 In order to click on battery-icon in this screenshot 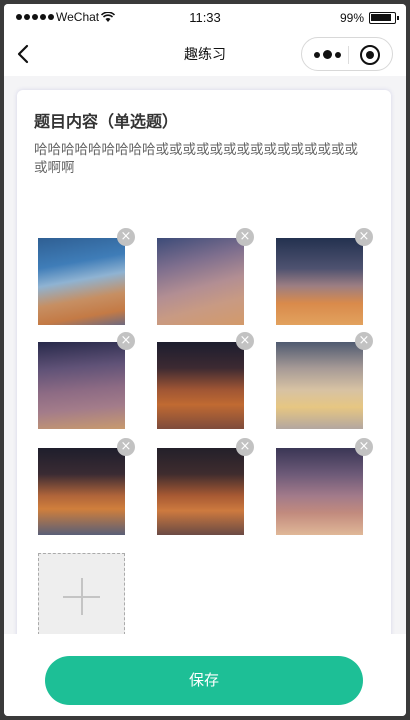, I will do `click(384, 18)`.